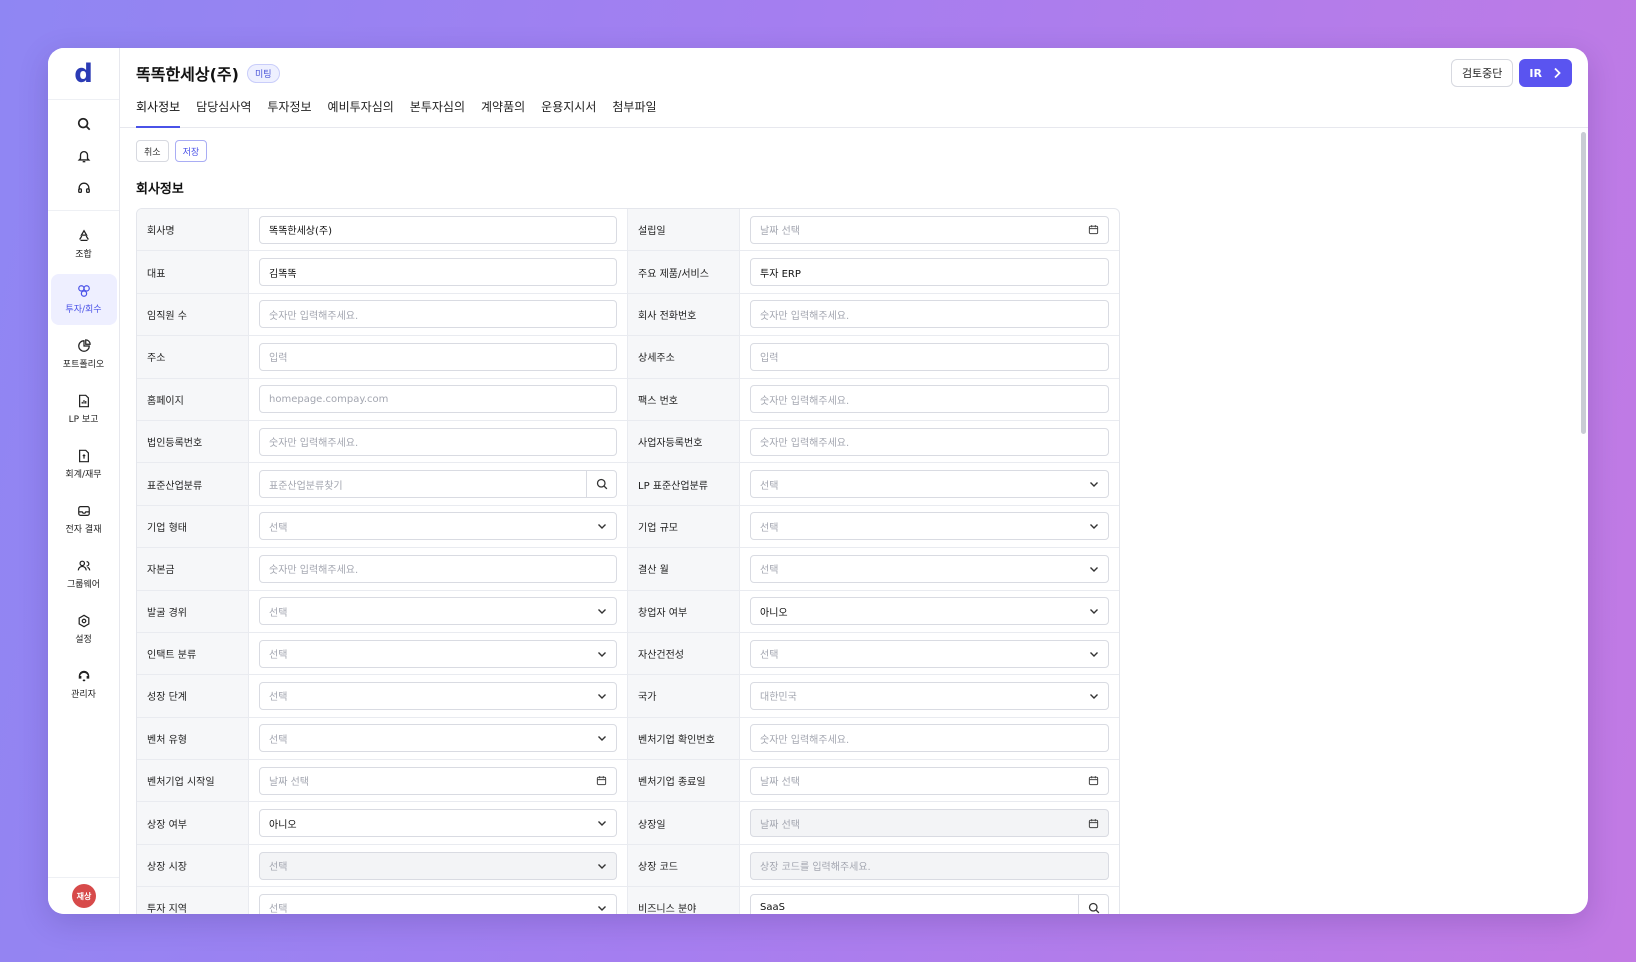 The height and width of the screenshot is (962, 1636). Describe the element at coordinates (84, 244) in the screenshot. I see `sidebar-item-fund: 조합` at that location.